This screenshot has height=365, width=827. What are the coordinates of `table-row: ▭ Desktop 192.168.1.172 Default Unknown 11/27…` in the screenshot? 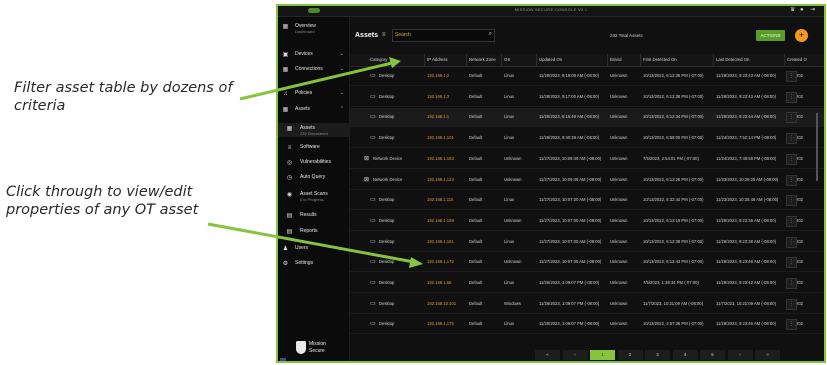 It's located at (587, 263).